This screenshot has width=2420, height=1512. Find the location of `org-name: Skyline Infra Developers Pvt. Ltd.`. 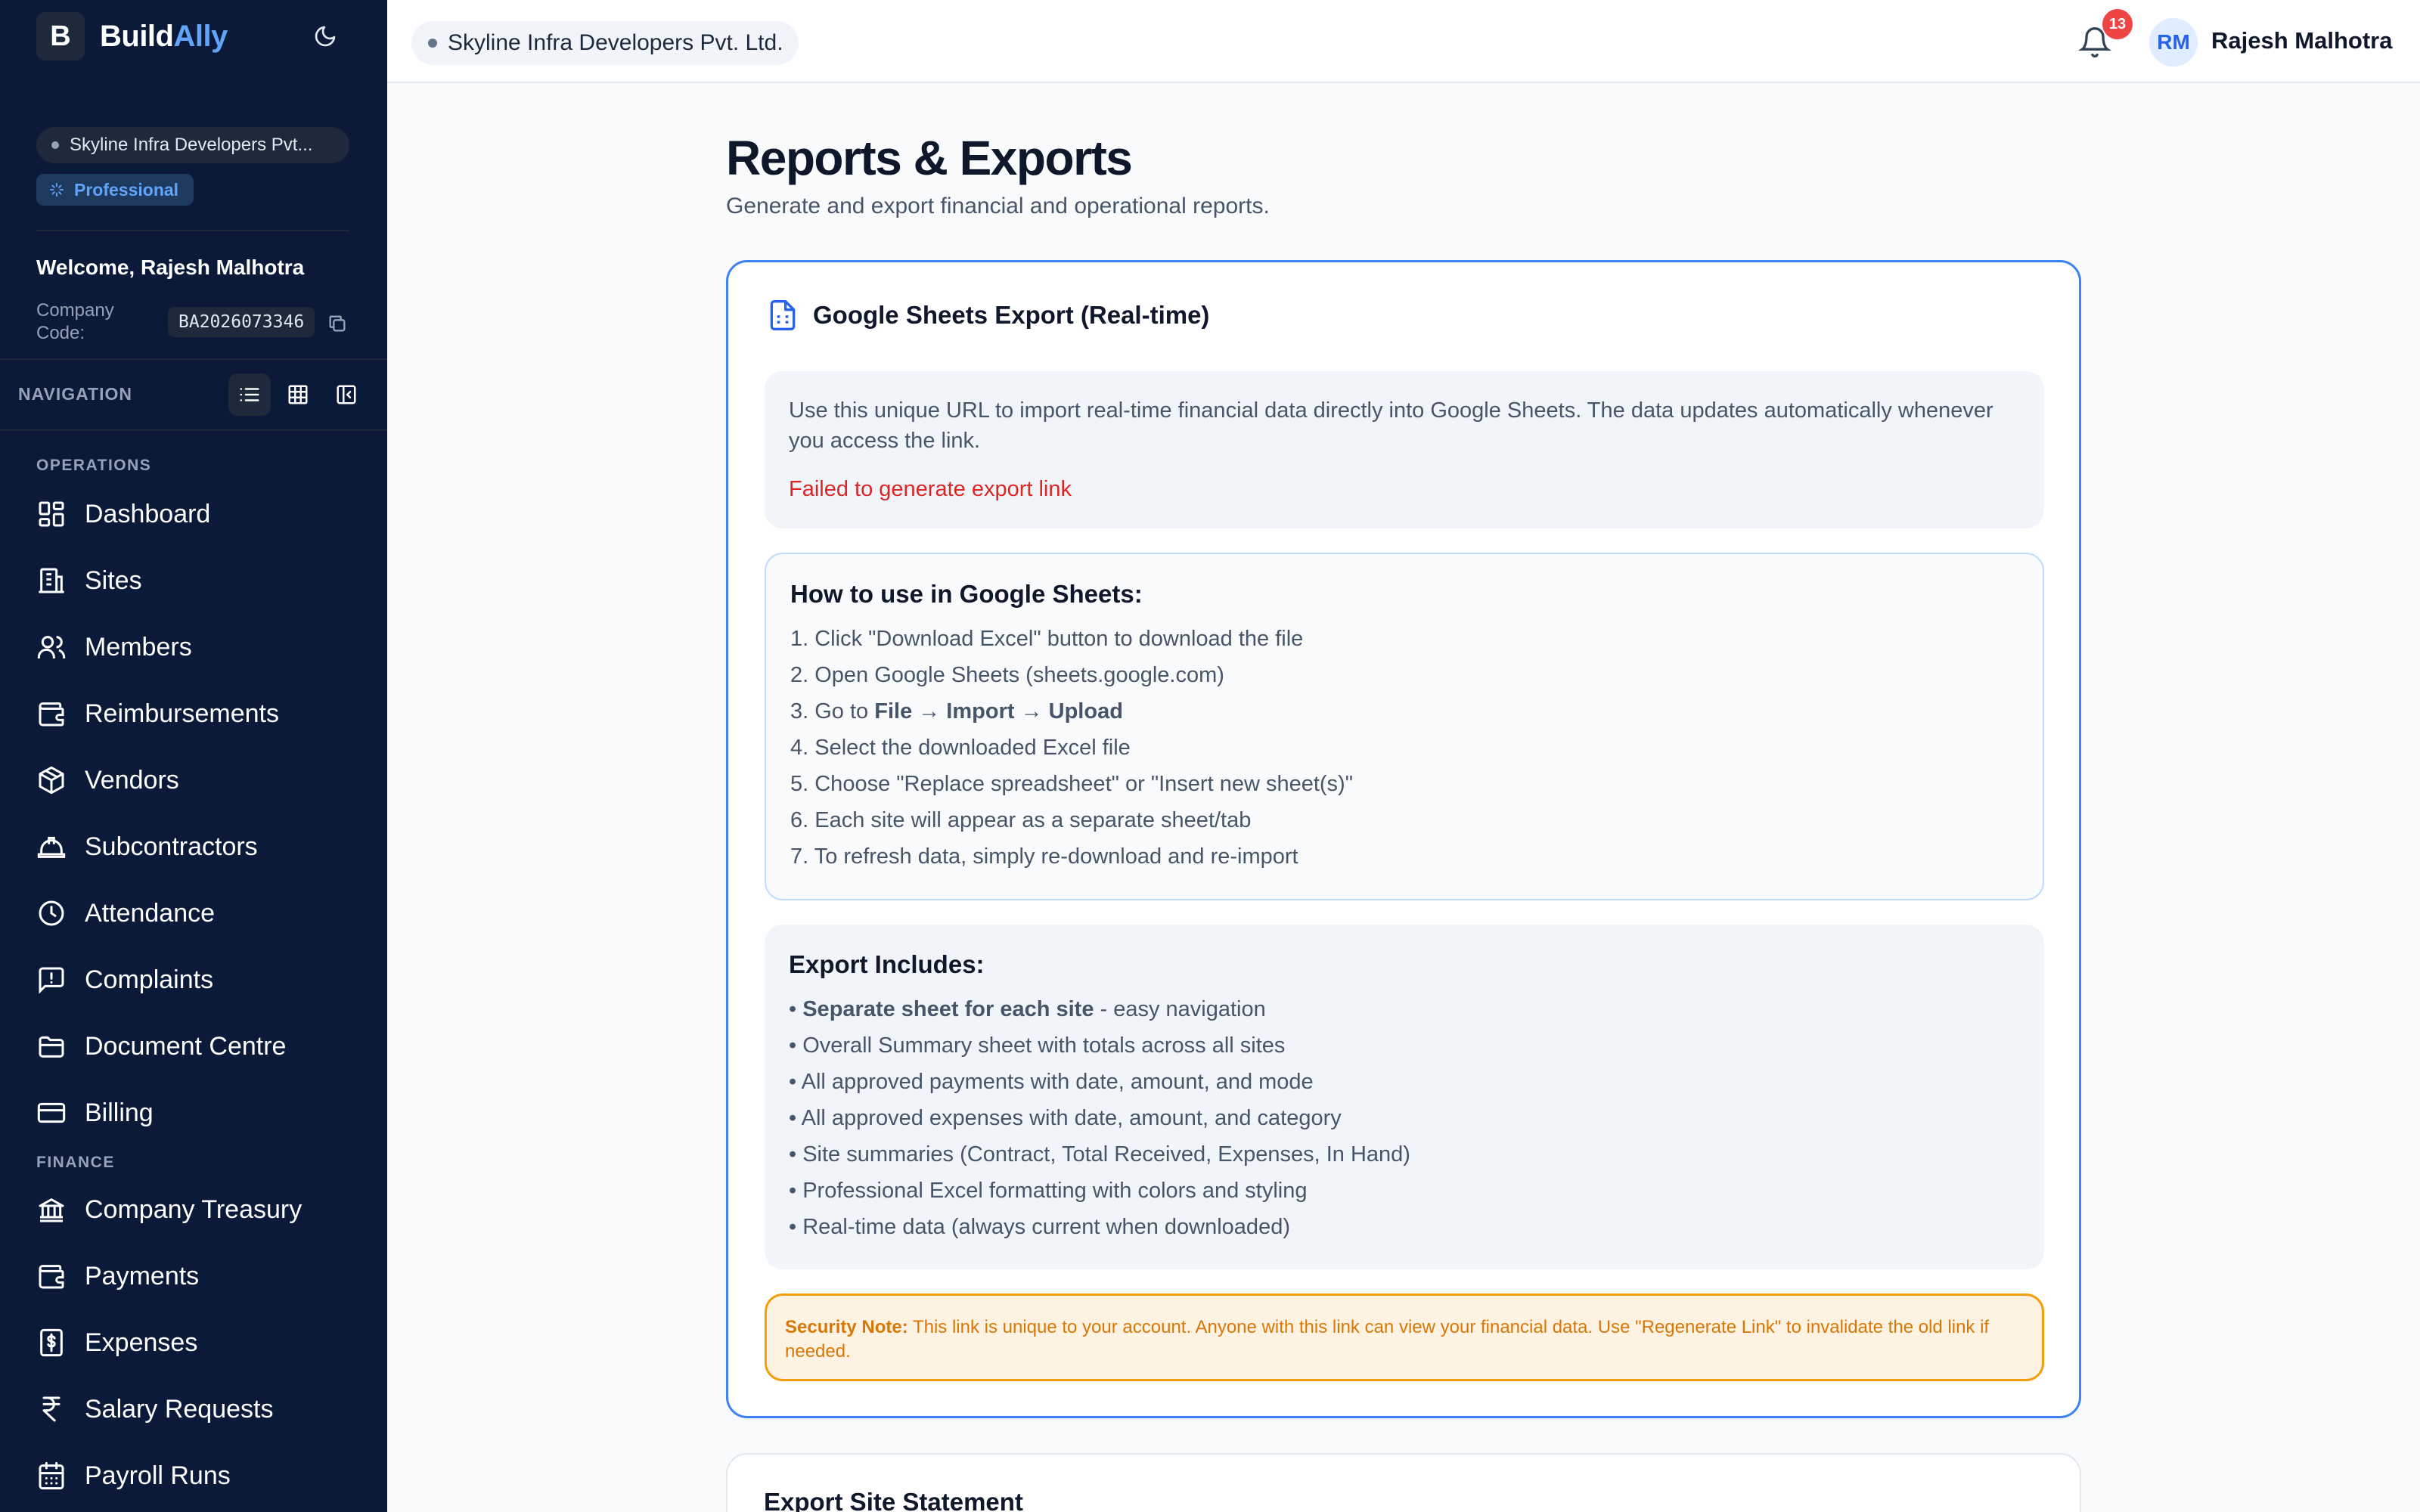

org-name: Skyline Infra Developers Pvt. Ltd. is located at coordinates (615, 42).